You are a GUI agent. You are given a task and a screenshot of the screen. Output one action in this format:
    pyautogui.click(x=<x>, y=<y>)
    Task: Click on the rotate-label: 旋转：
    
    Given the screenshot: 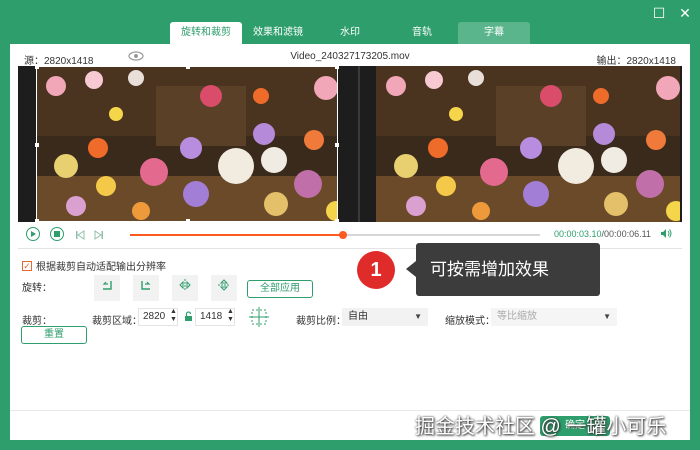 What is the action you would take?
    pyautogui.click(x=37, y=288)
    